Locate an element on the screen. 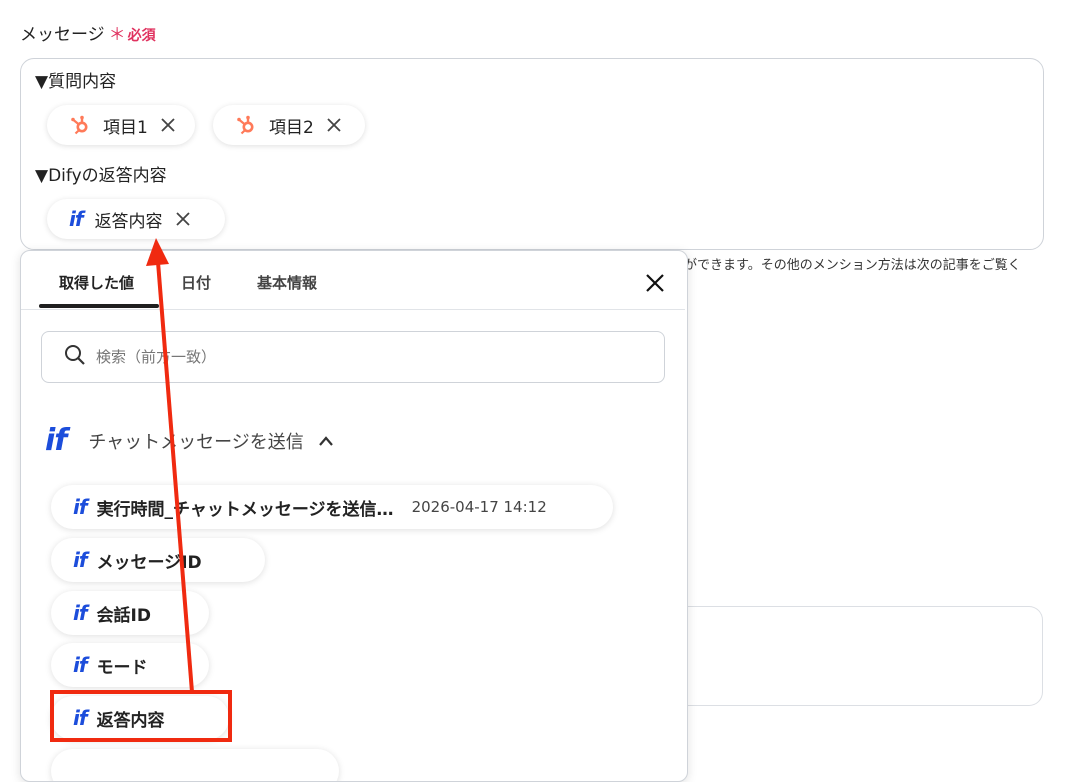 The image size is (1074, 782). required-asterisk: ＊ is located at coordinates (117, 35).